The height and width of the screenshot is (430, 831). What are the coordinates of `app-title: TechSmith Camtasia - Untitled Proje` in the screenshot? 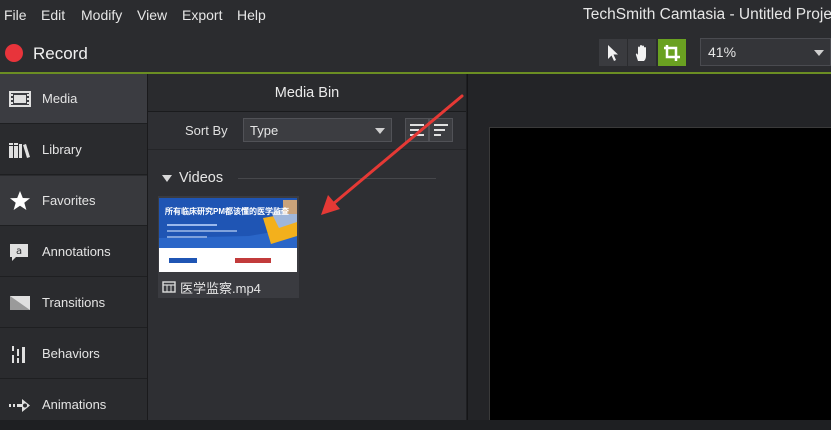 It's located at (707, 14).